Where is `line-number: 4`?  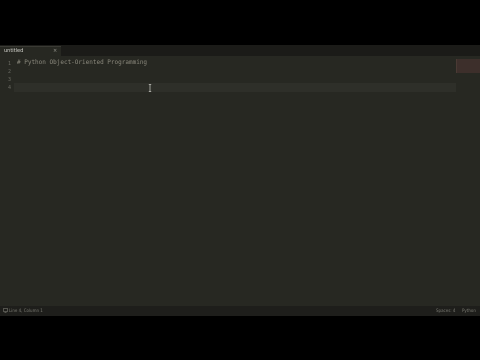
line-number: 4 is located at coordinates (9, 88).